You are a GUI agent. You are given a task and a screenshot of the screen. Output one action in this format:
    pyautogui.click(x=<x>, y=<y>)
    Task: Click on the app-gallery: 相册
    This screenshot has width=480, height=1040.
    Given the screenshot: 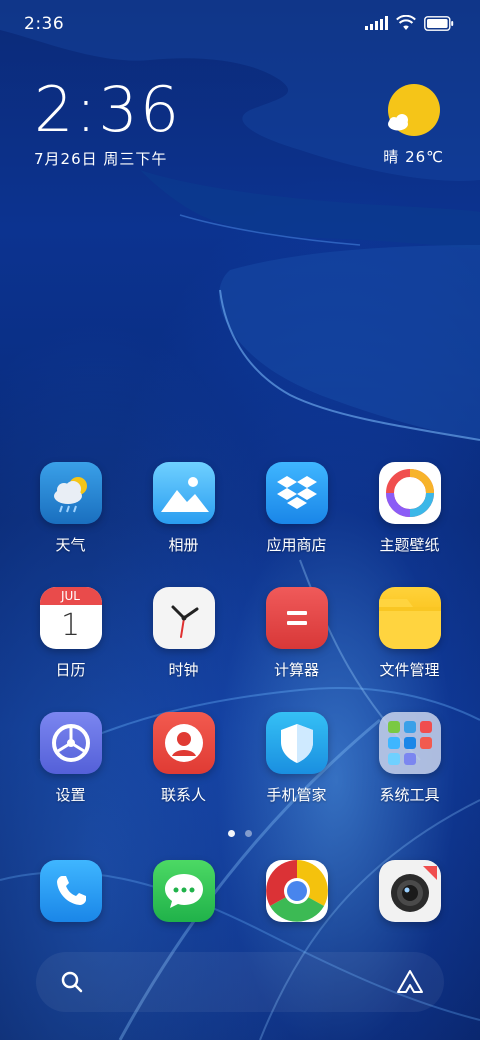 What is the action you would take?
    pyautogui.click(x=183, y=524)
    